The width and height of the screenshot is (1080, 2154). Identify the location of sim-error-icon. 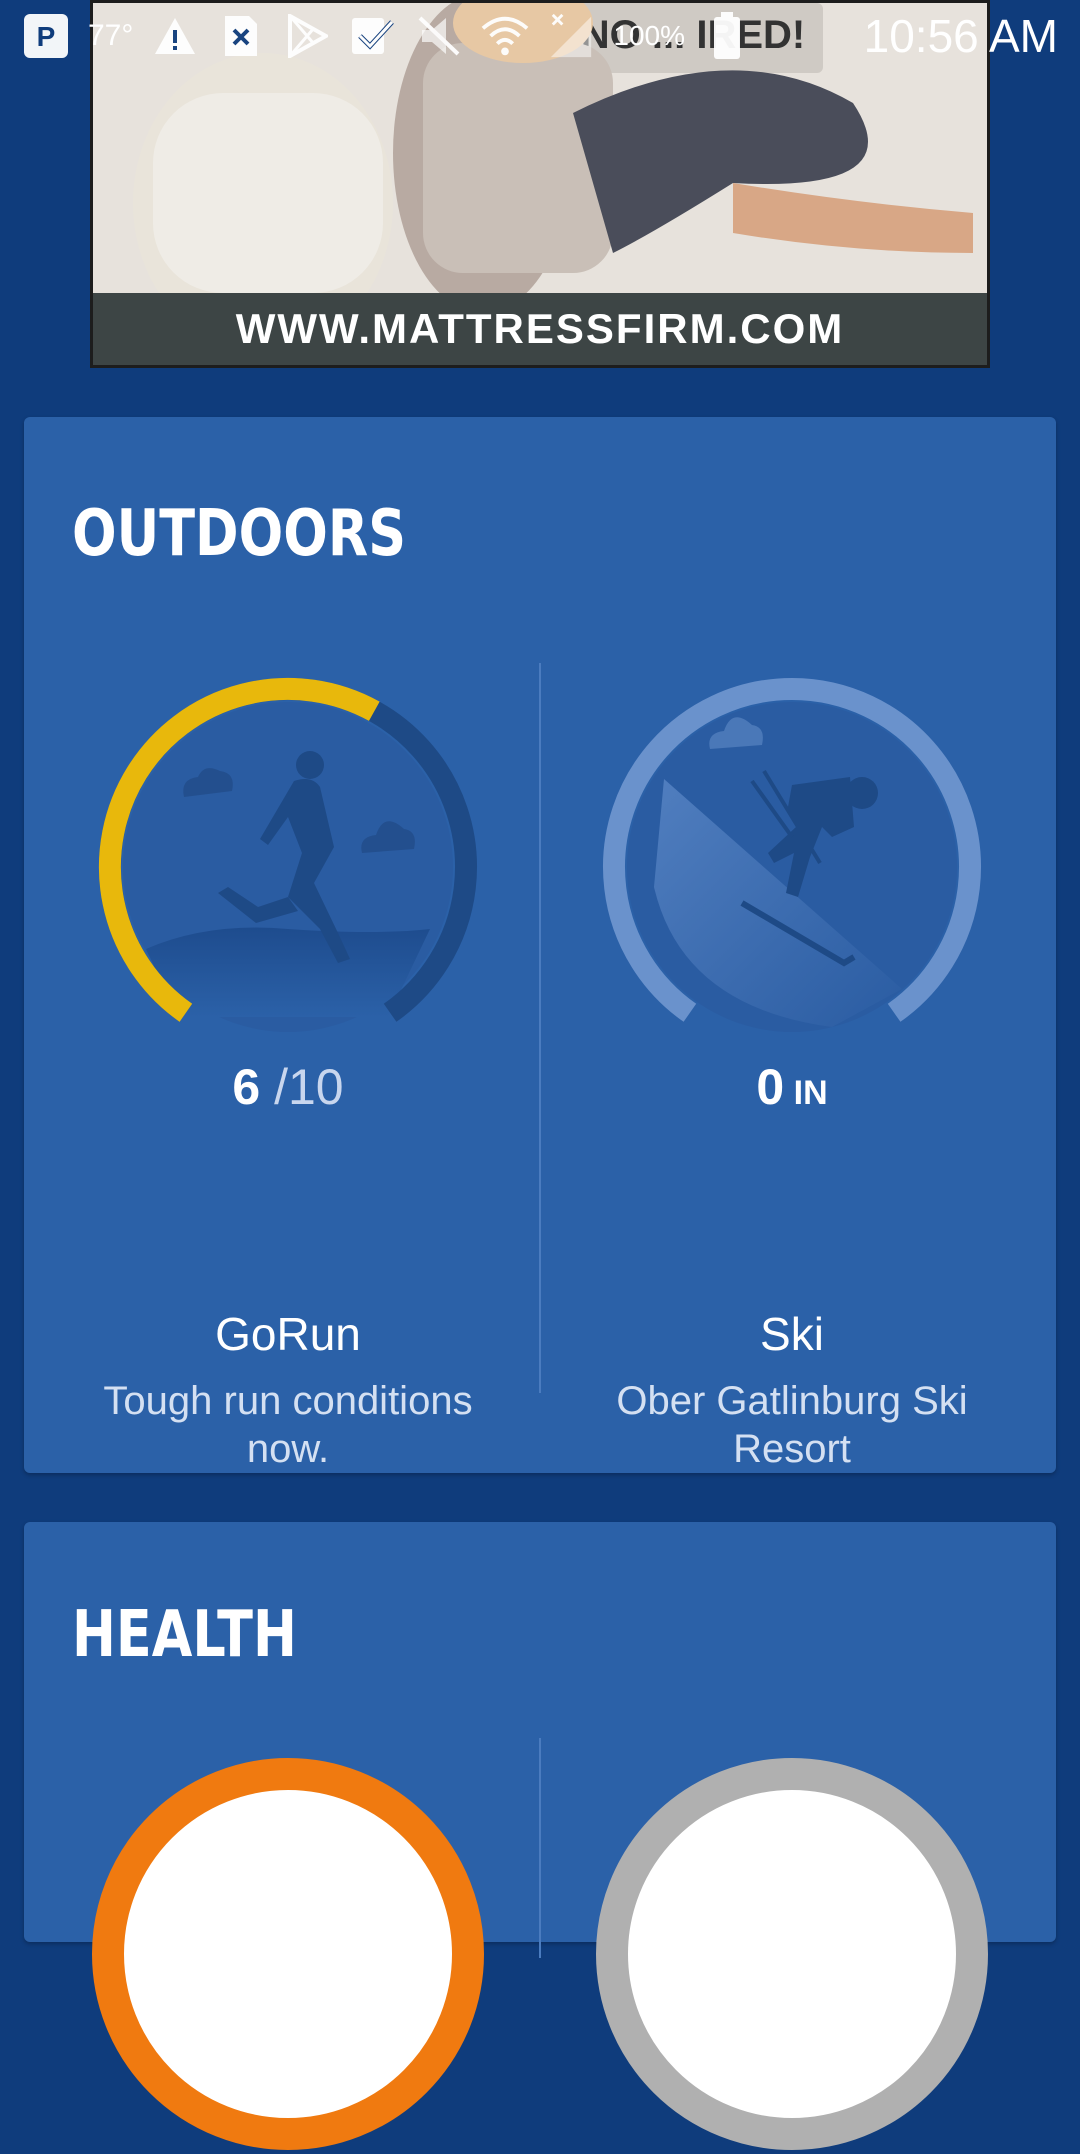
(241, 36).